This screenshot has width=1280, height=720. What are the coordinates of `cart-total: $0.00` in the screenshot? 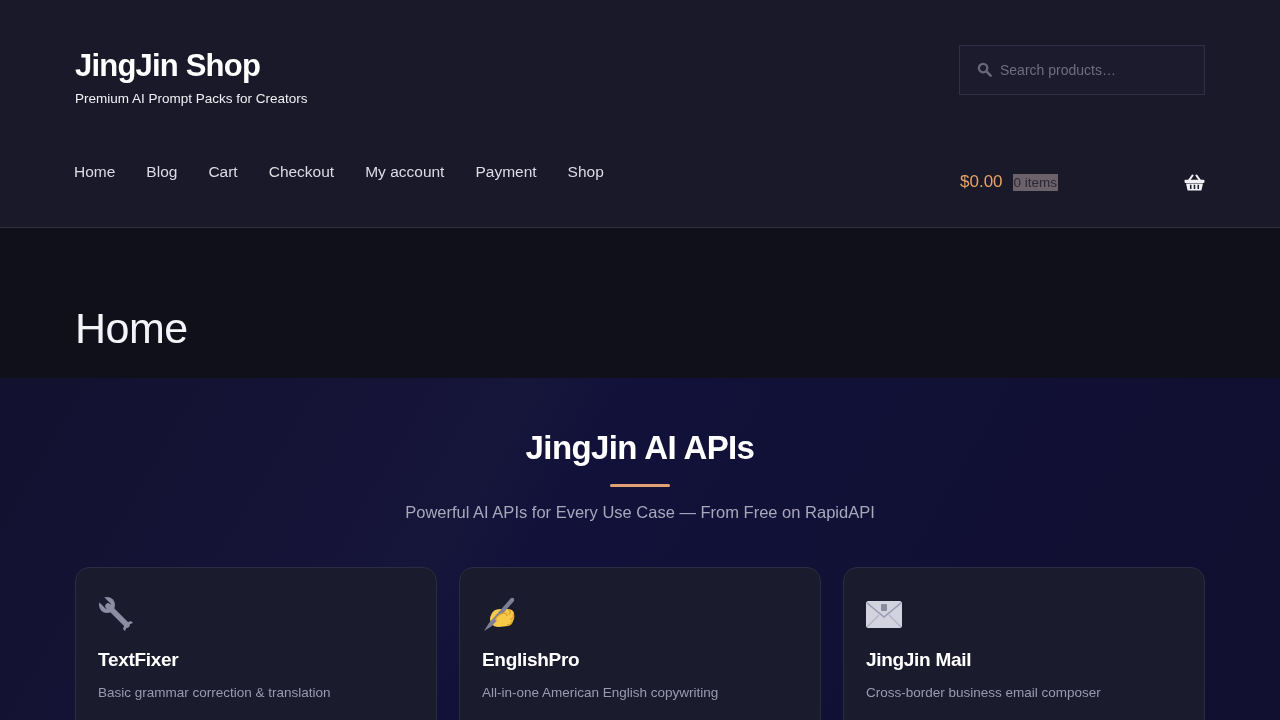 It's located at (981, 182).